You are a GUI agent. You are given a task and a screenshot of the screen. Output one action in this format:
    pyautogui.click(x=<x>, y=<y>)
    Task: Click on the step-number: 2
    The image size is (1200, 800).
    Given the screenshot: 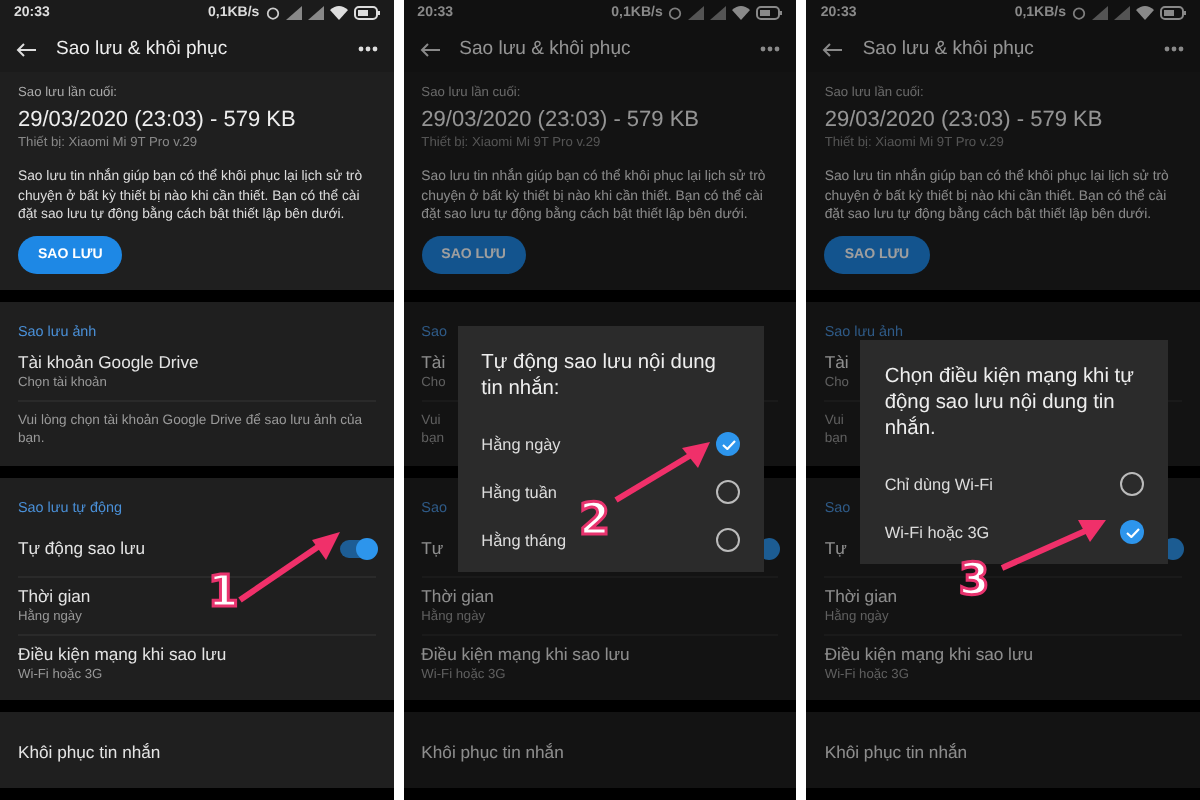 What is the action you would take?
    pyautogui.click(x=594, y=521)
    